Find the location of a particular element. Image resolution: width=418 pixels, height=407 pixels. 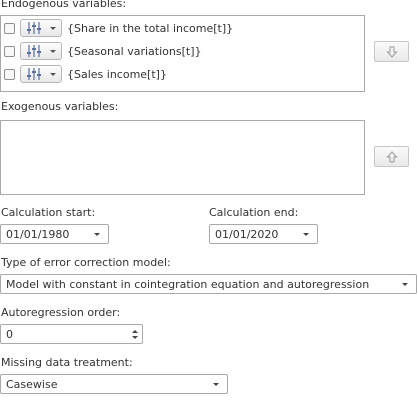

move-up-button is located at coordinates (391, 156).